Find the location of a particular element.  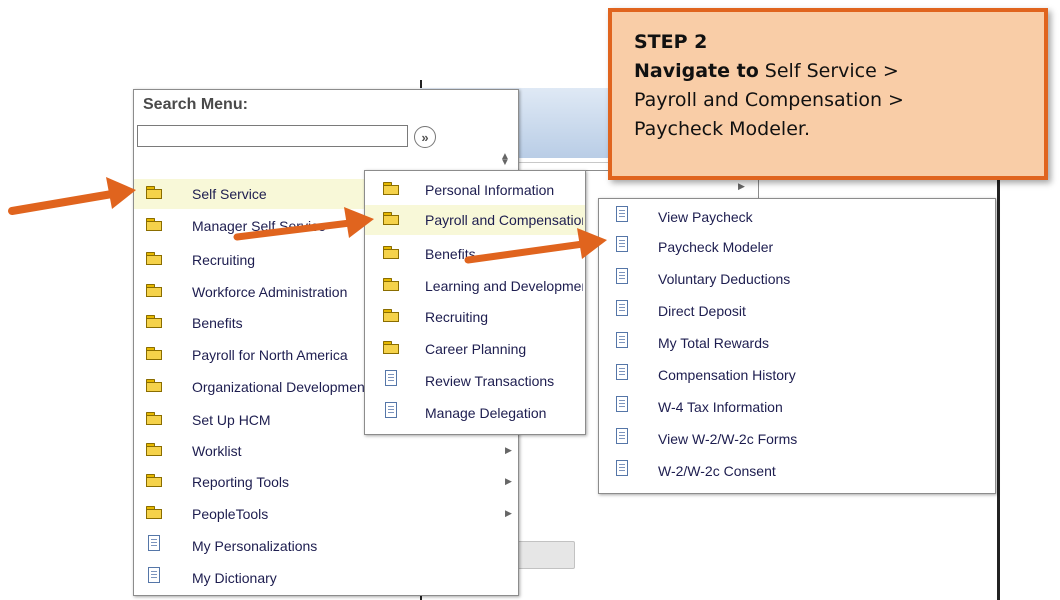

menu-item-label: My Dictionary is located at coordinates (234, 578).